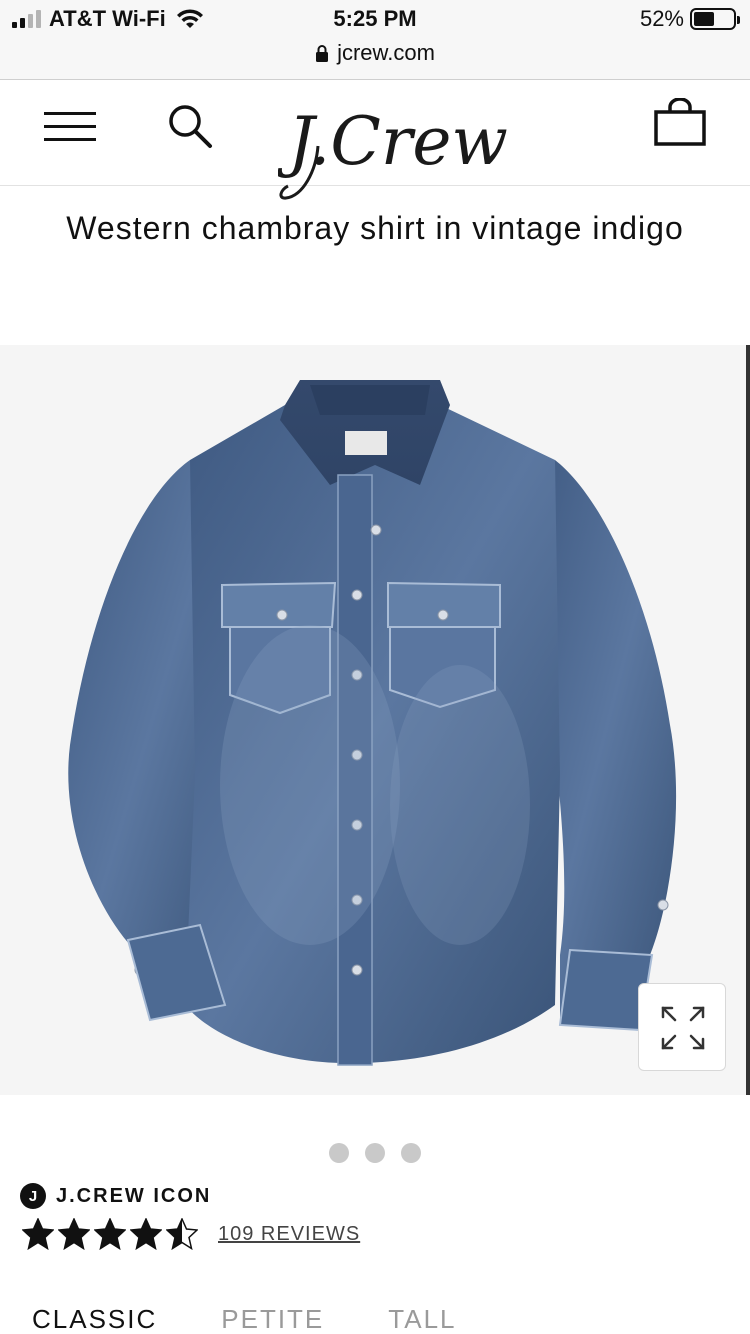  Describe the element at coordinates (70, 127) in the screenshot. I see `menu-icon` at that location.